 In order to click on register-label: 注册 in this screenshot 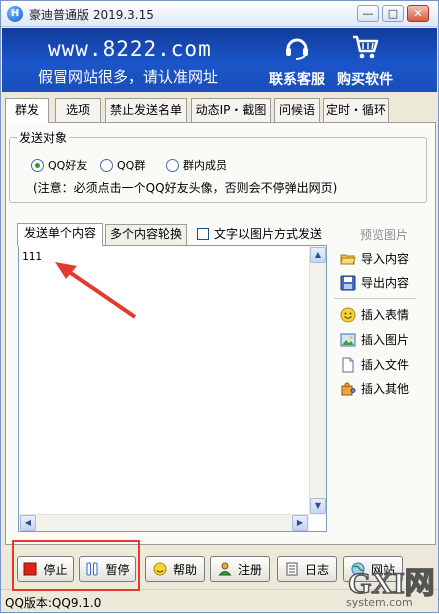, I will do `click(249, 569)`.